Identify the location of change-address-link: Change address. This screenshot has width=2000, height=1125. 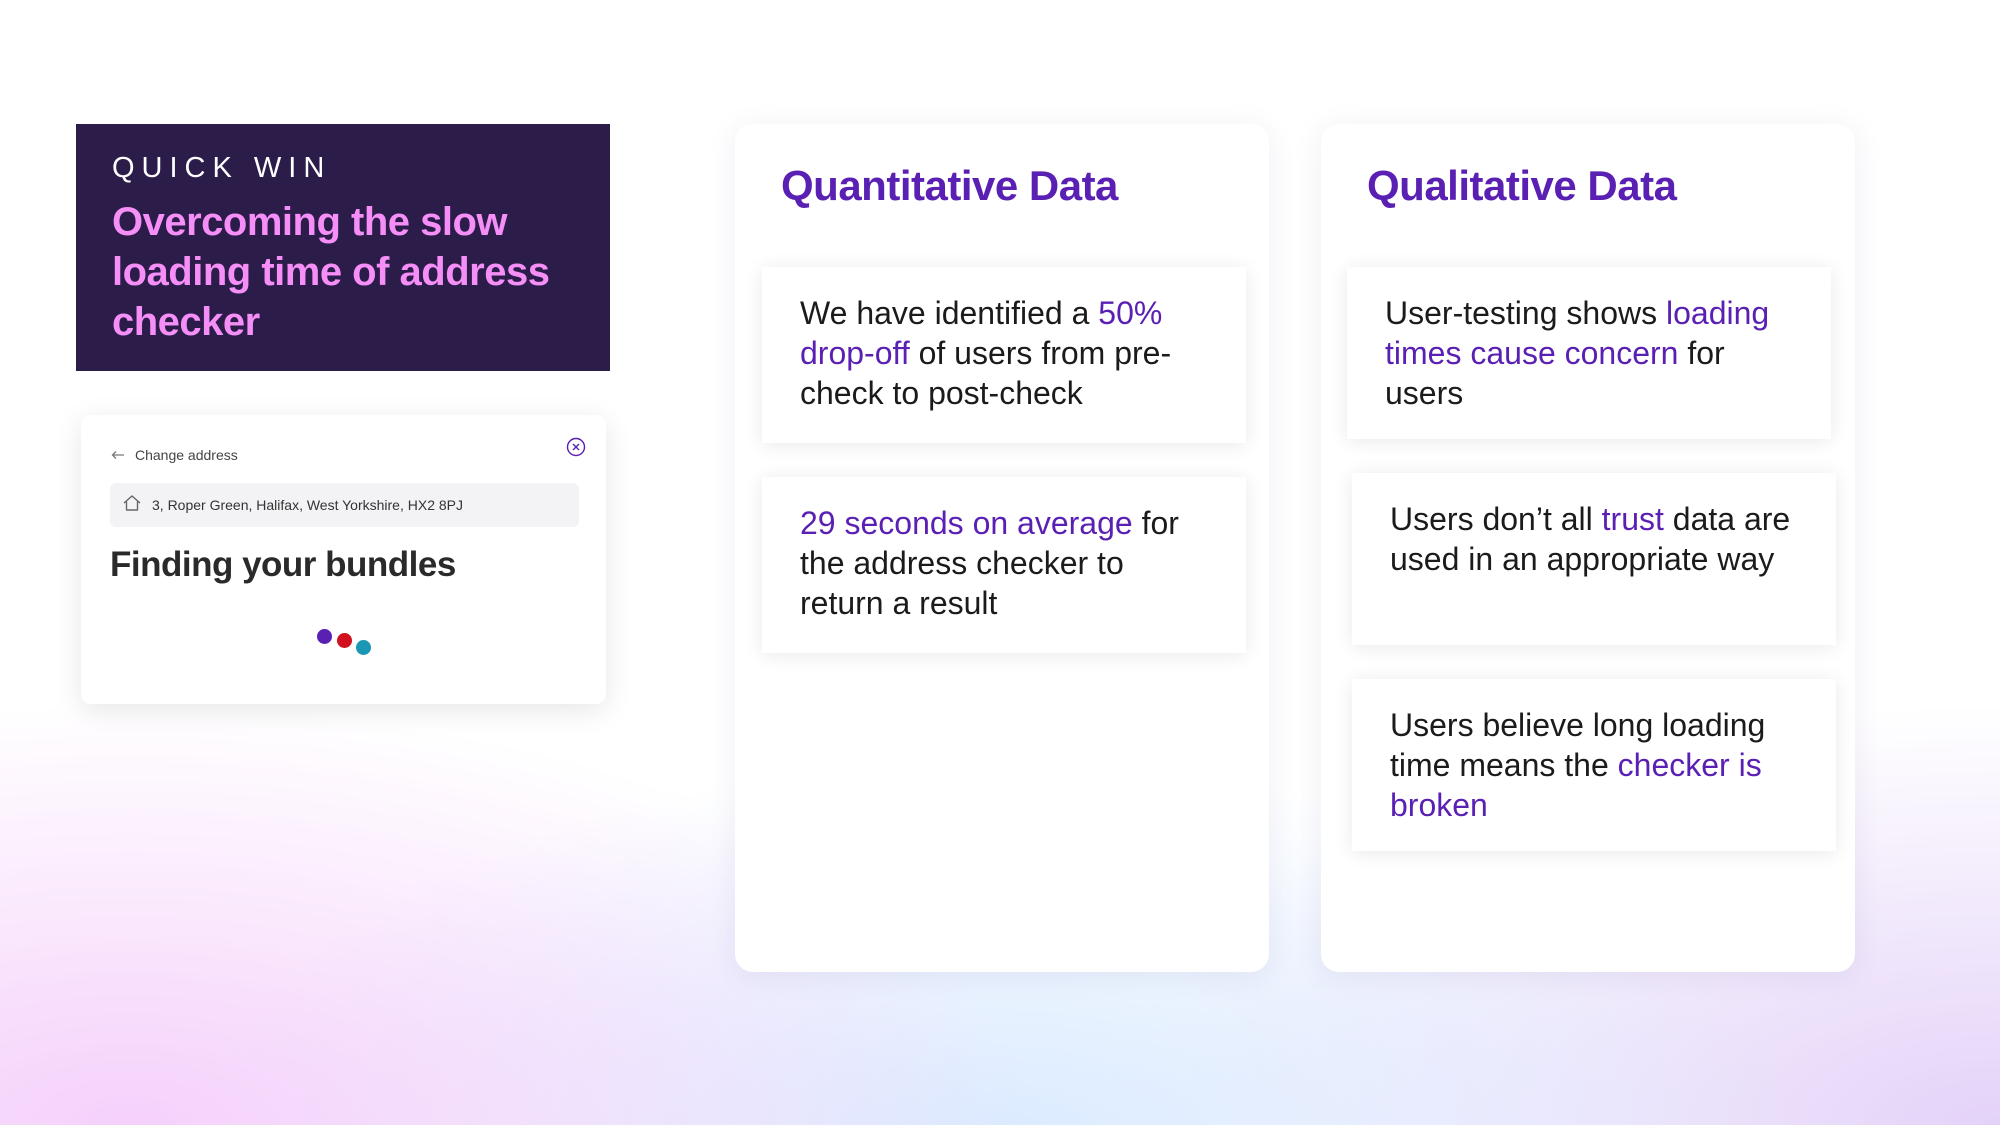
(174, 455).